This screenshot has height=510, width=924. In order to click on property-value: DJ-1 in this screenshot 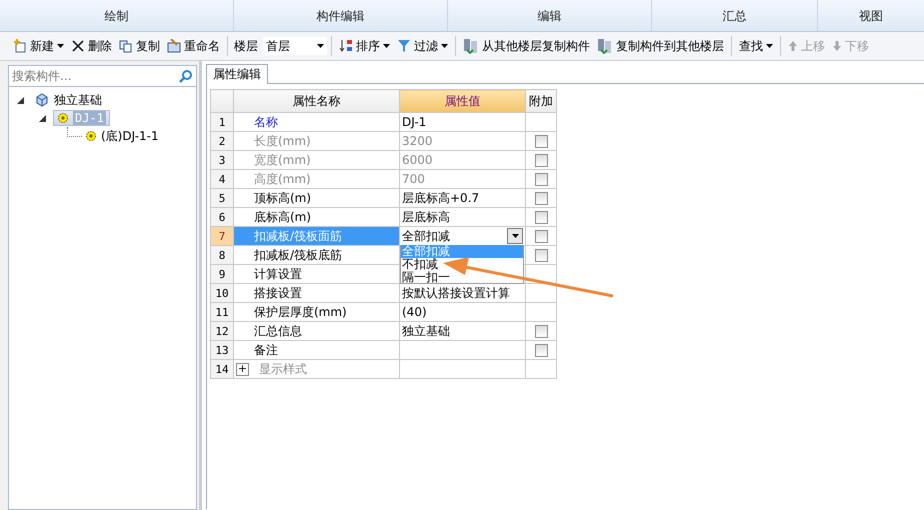, I will do `click(414, 122)`.